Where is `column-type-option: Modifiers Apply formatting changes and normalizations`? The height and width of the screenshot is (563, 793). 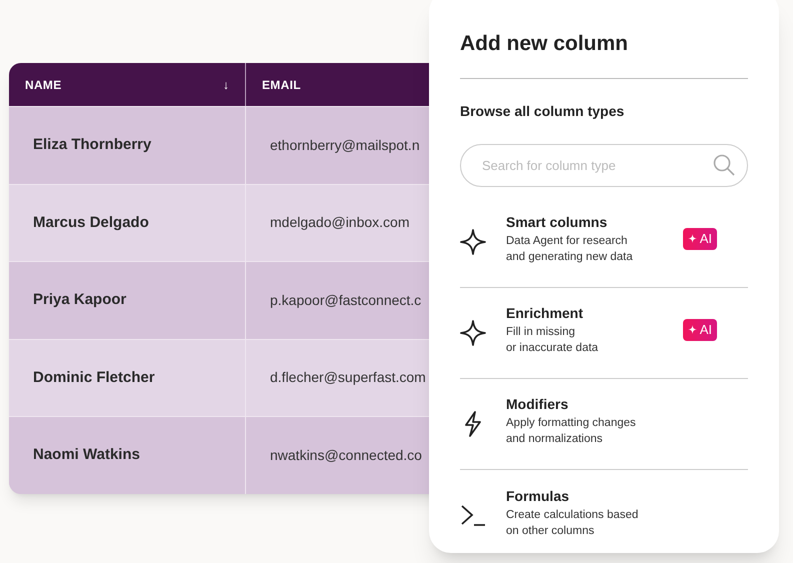 column-type-option: Modifiers Apply formatting changes and normalizations is located at coordinates (604, 424).